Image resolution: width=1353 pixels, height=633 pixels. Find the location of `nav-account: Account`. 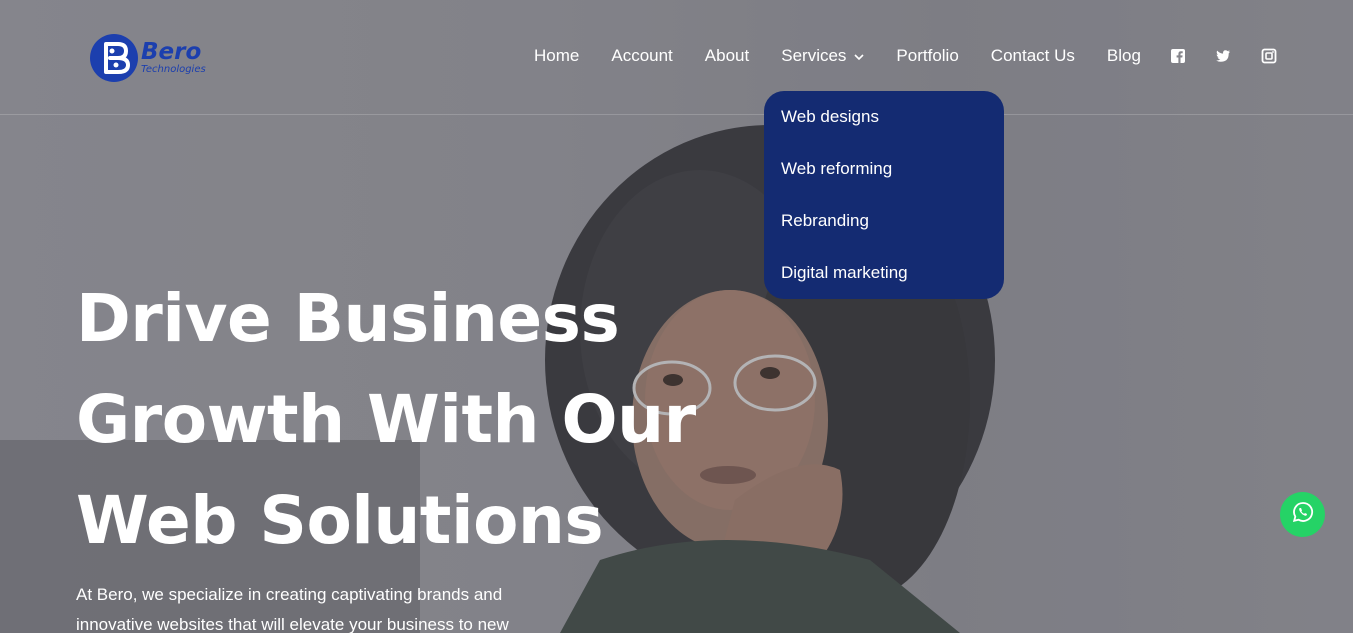

nav-account: Account is located at coordinates (641, 56).